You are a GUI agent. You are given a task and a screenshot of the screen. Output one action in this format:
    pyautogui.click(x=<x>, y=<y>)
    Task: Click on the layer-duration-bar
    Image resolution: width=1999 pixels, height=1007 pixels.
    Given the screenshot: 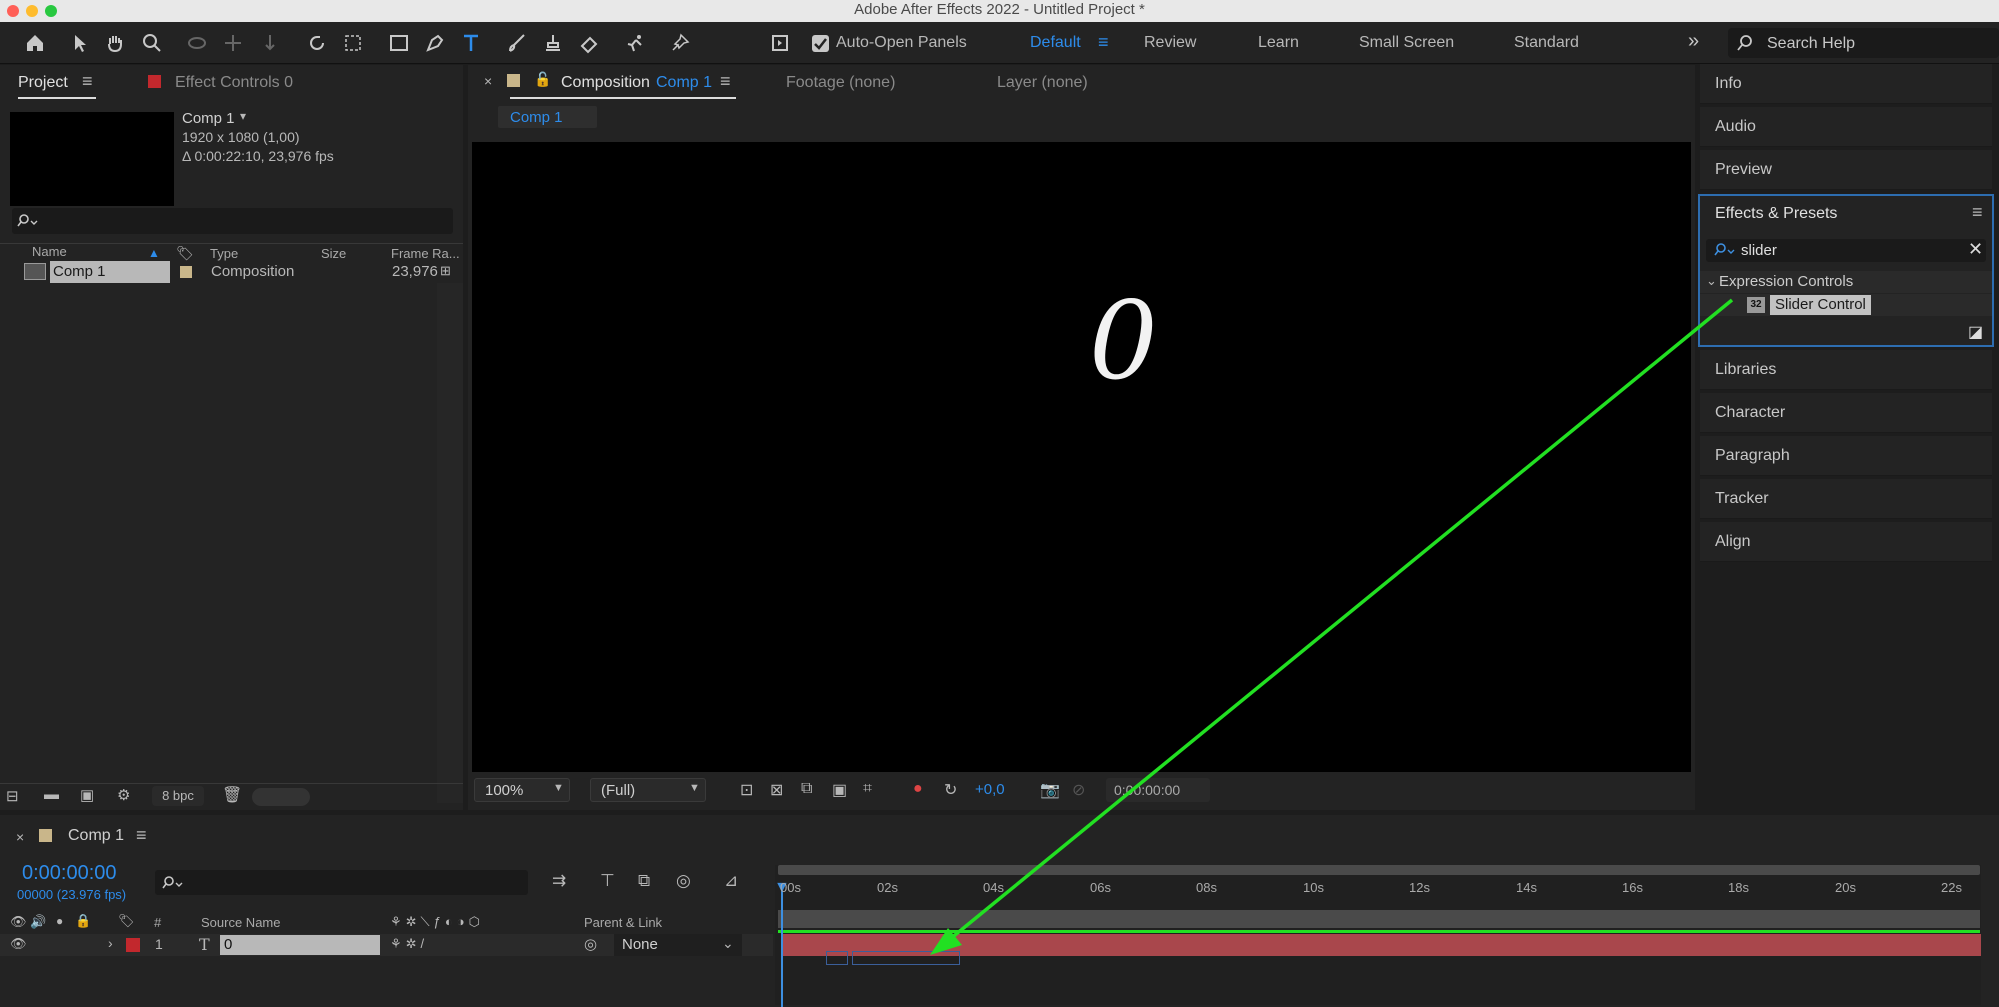 What is the action you would take?
    pyautogui.click(x=1381, y=945)
    